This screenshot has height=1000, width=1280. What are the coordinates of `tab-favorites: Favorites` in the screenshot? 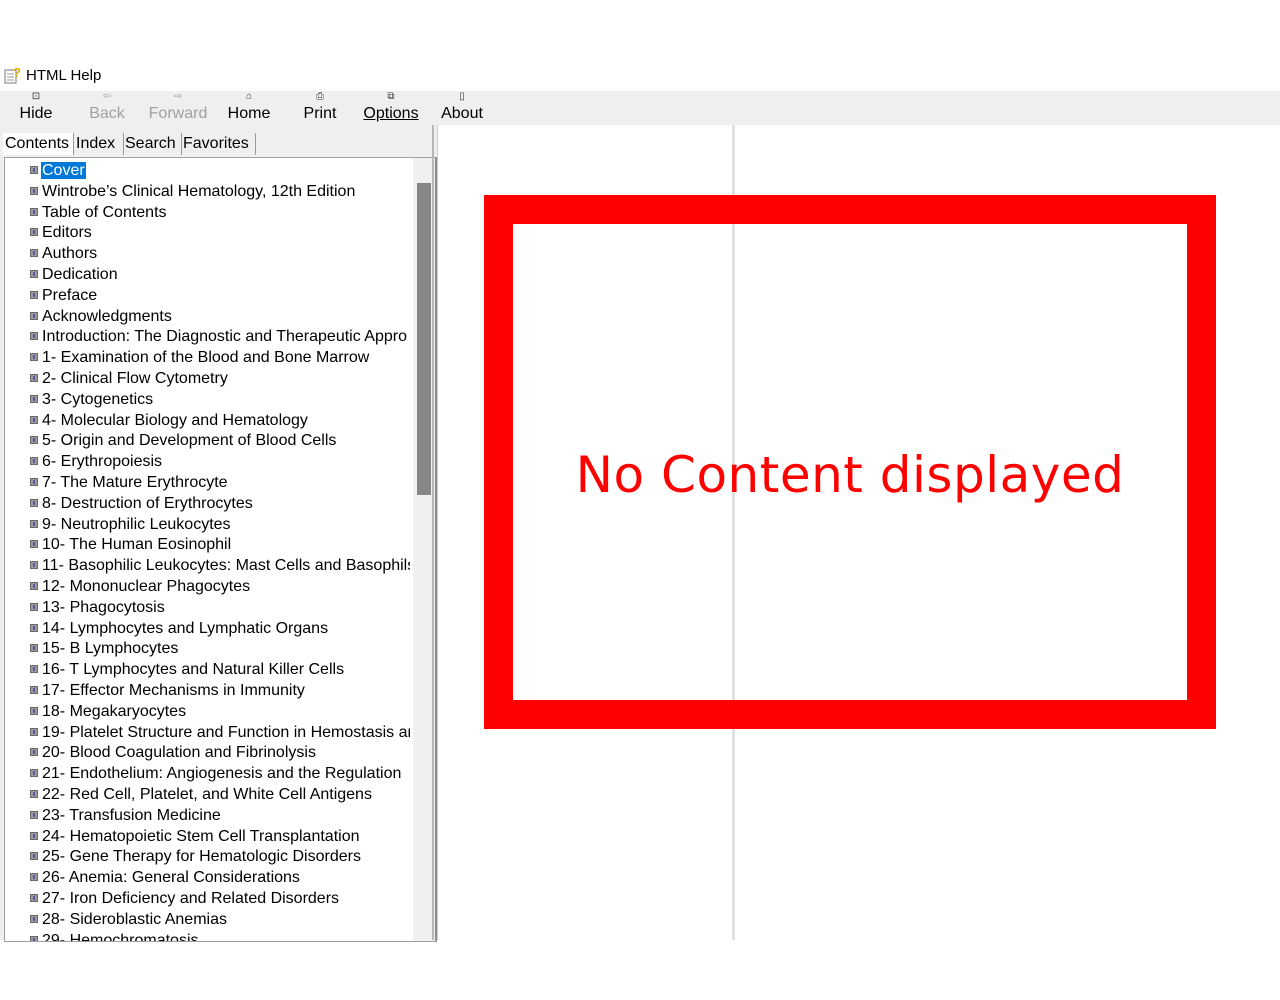 It's located at (218, 144).